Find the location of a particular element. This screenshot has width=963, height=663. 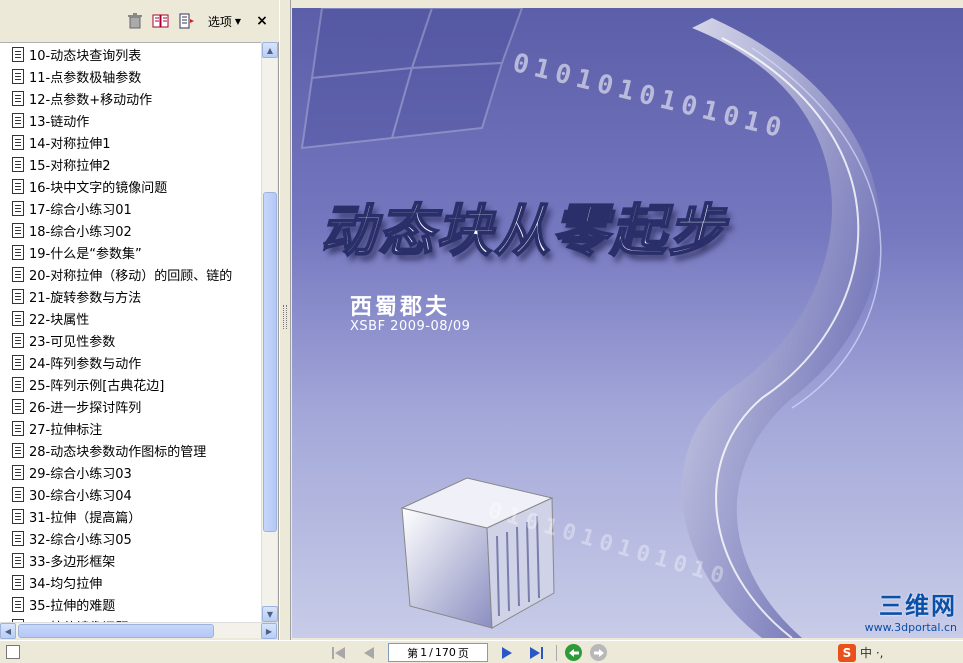

bookmark-vertical-scrollbar: ▲ ▼ is located at coordinates (269, 332).